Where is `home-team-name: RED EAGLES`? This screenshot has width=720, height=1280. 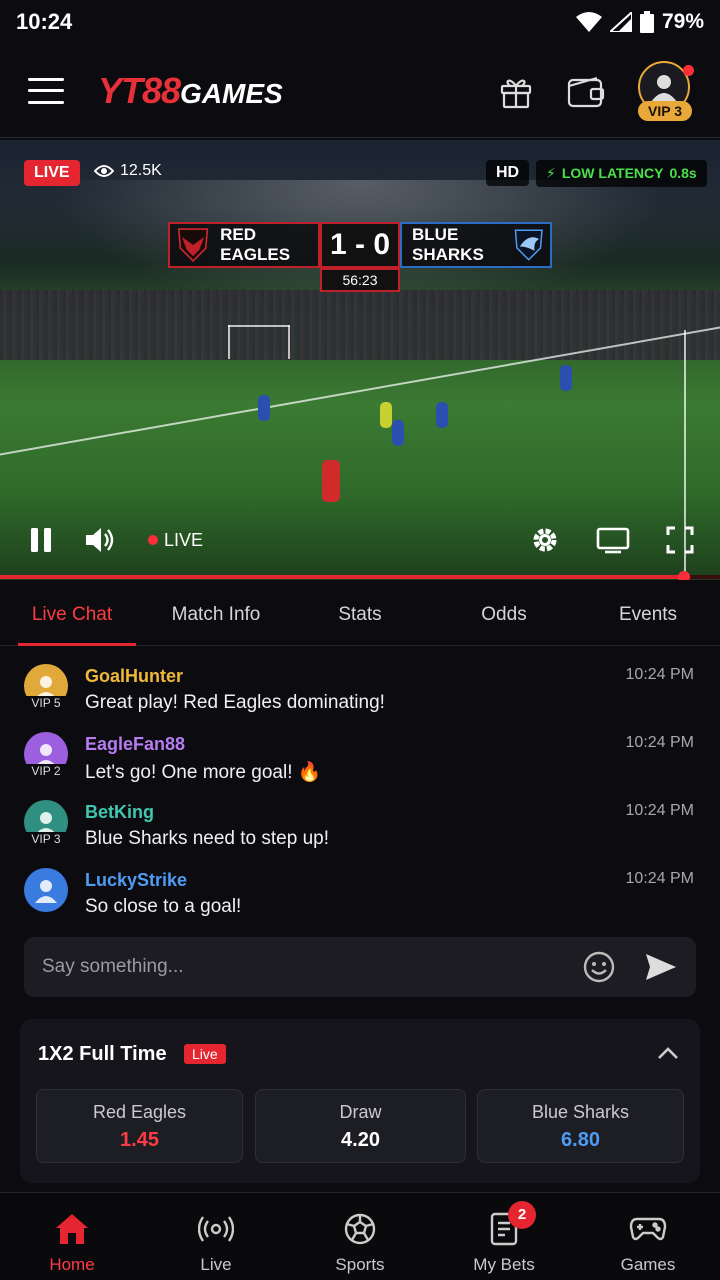 home-team-name: RED EAGLES is located at coordinates (255, 244).